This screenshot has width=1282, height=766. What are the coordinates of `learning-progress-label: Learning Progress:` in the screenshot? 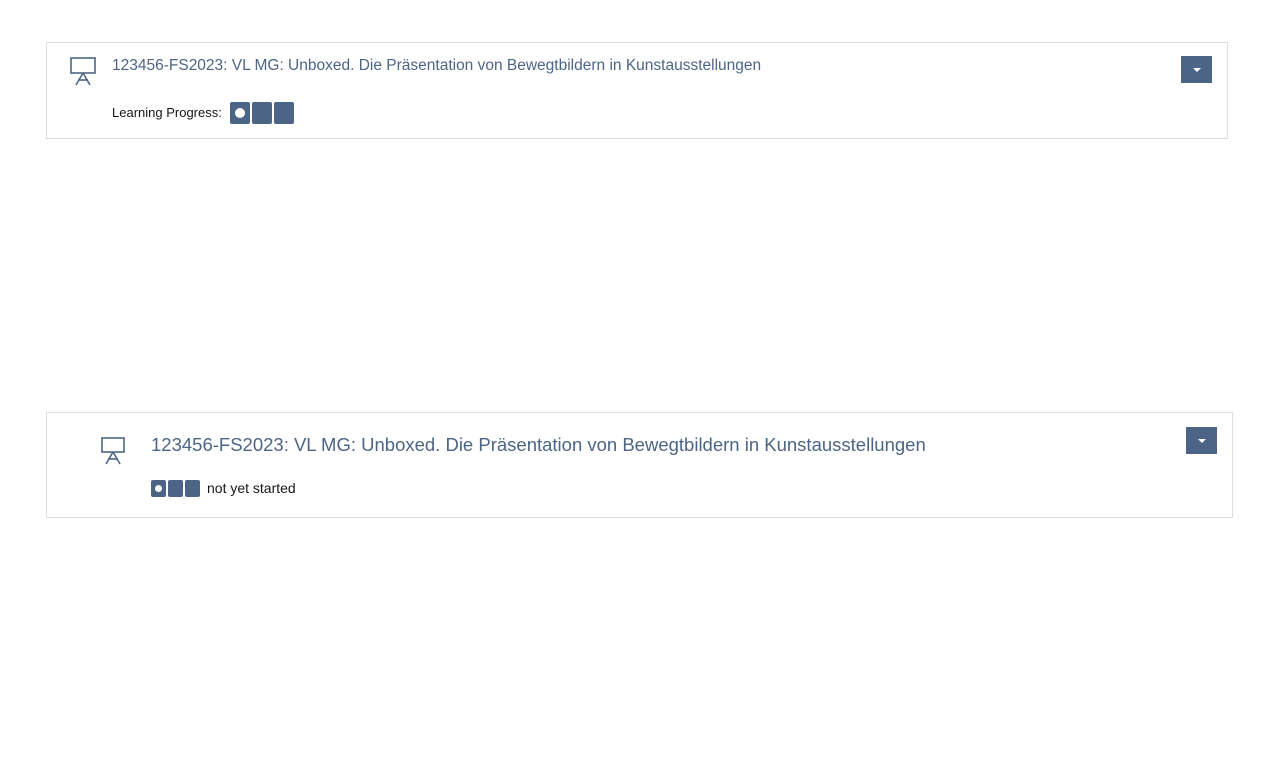 It's located at (167, 112).